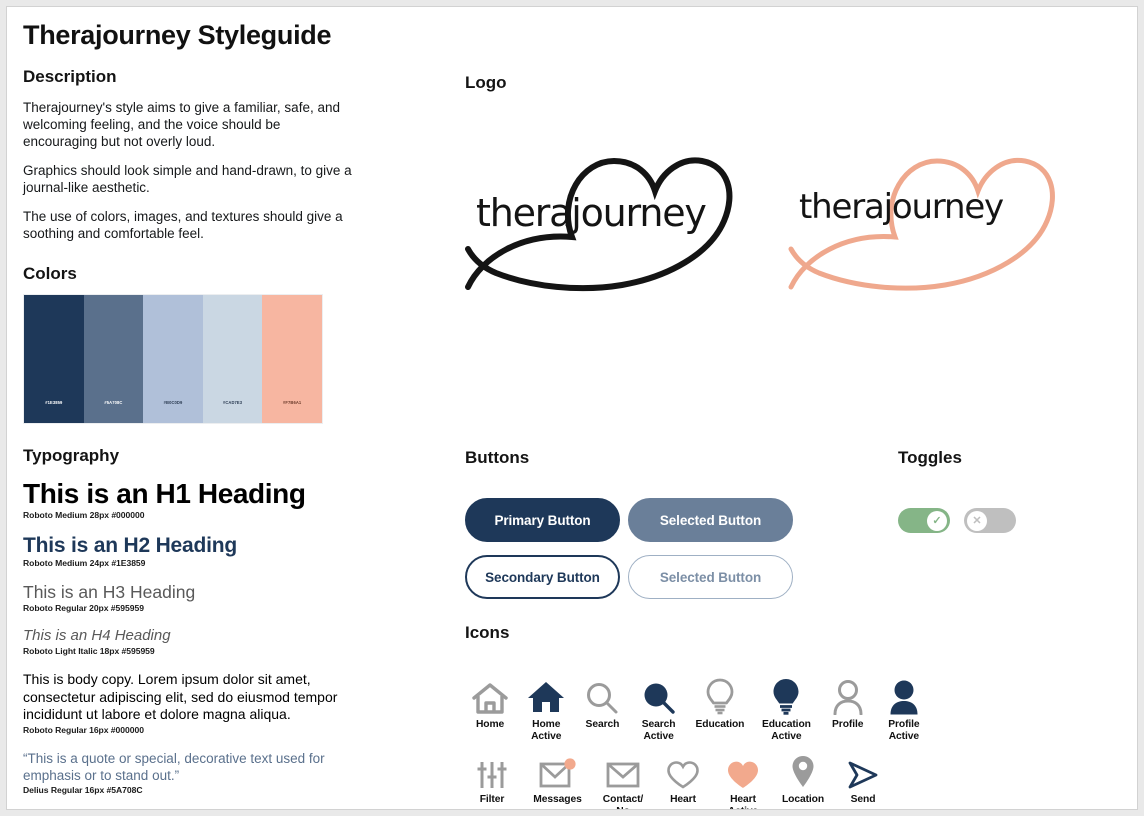 Image resolution: width=1144 pixels, height=816 pixels. Describe the element at coordinates (803, 770) in the screenshot. I see `location-icon` at that location.